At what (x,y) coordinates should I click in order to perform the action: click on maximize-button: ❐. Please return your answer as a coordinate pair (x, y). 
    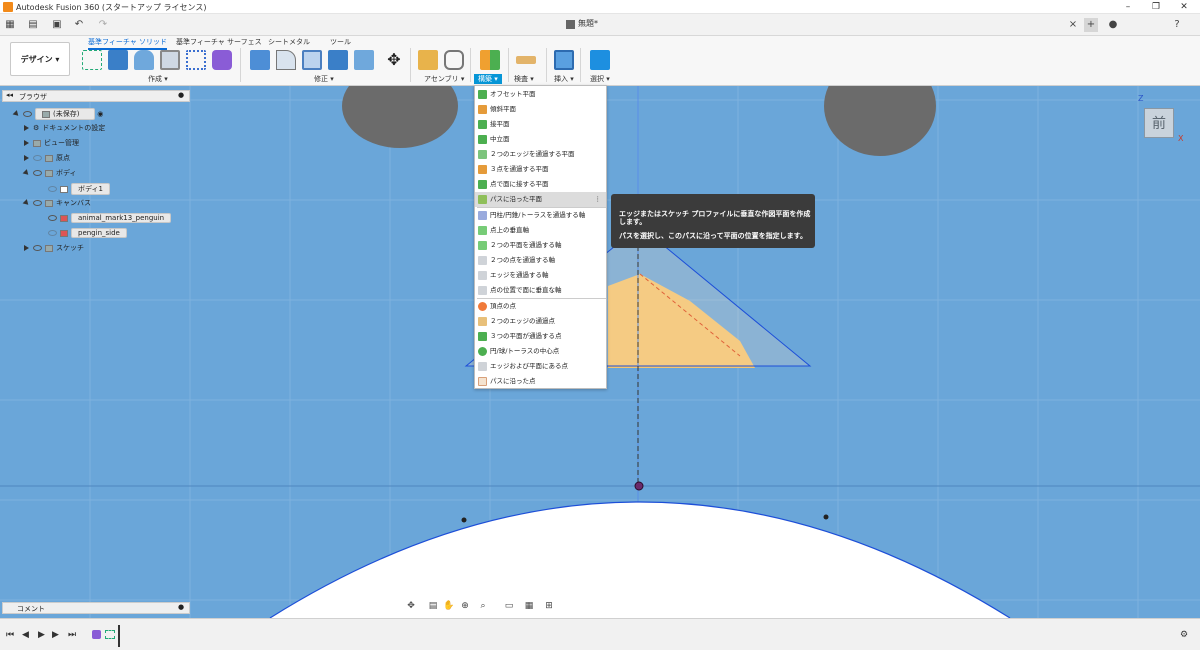
    Looking at the image, I should click on (1156, 7).